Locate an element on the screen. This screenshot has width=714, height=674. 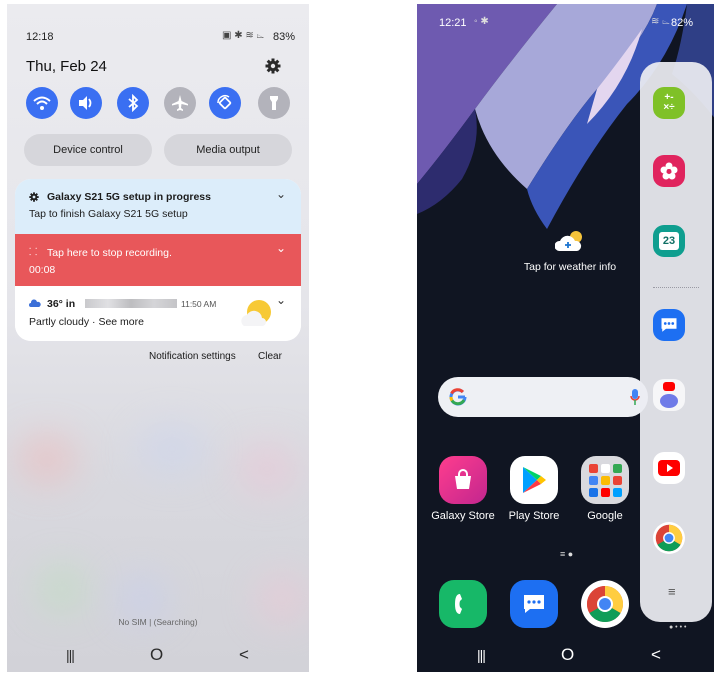
weather-add-icon is located at coordinates (570, 240).